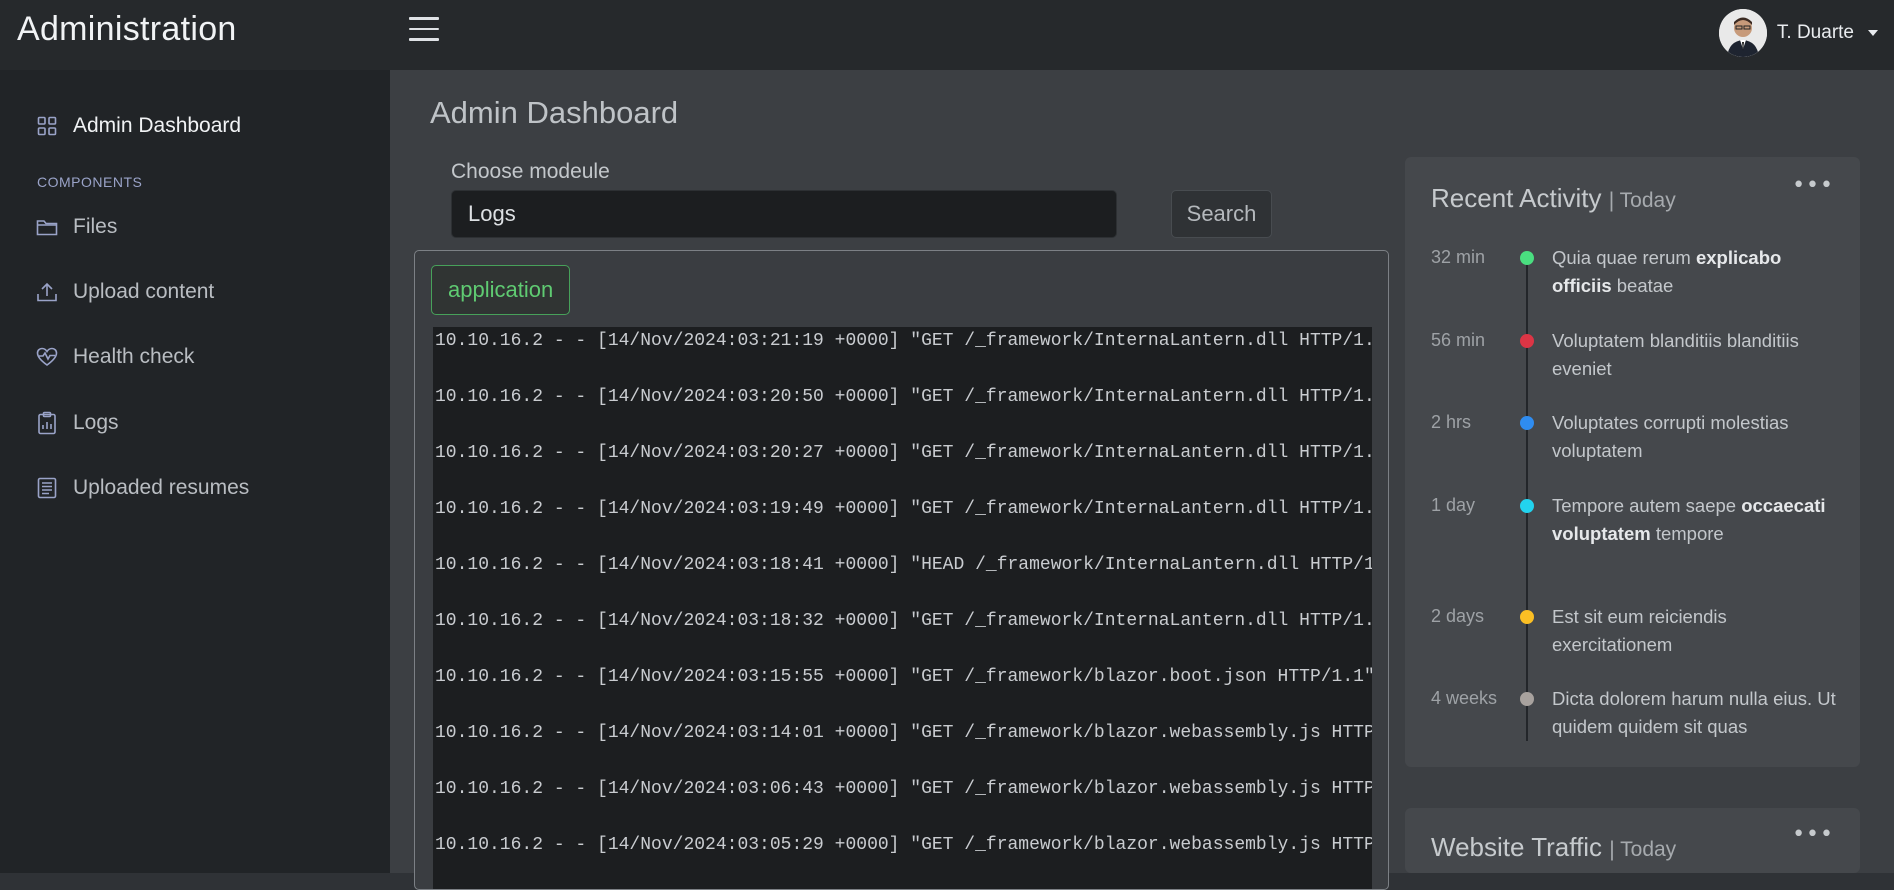 The height and width of the screenshot is (890, 1894). I want to click on sidebar-item-health-check: Health check, so click(114, 357).